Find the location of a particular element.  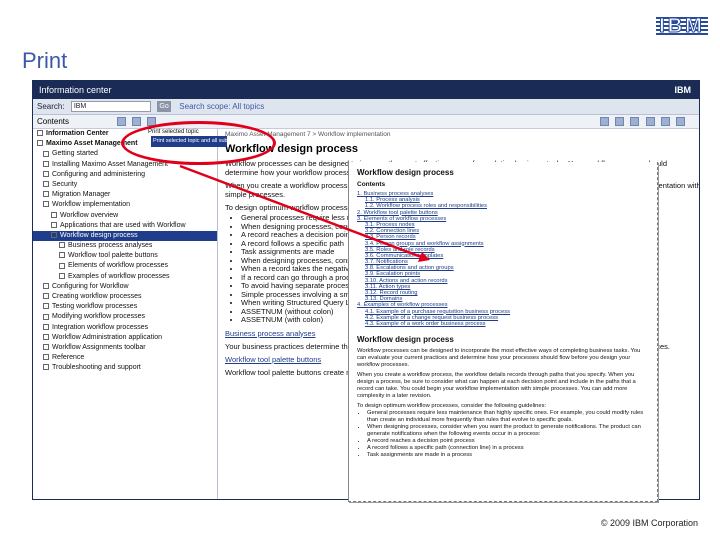

arrow-line is located at coordinates (302, 212).